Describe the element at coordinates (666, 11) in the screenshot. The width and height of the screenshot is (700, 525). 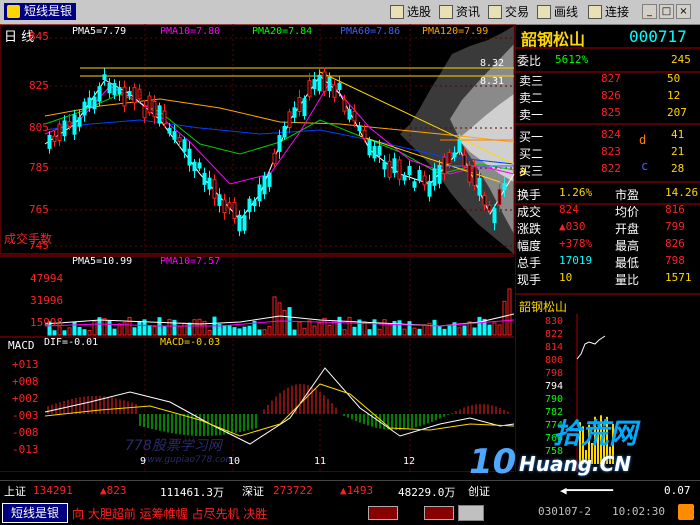
I see `restore-button: □` at that location.